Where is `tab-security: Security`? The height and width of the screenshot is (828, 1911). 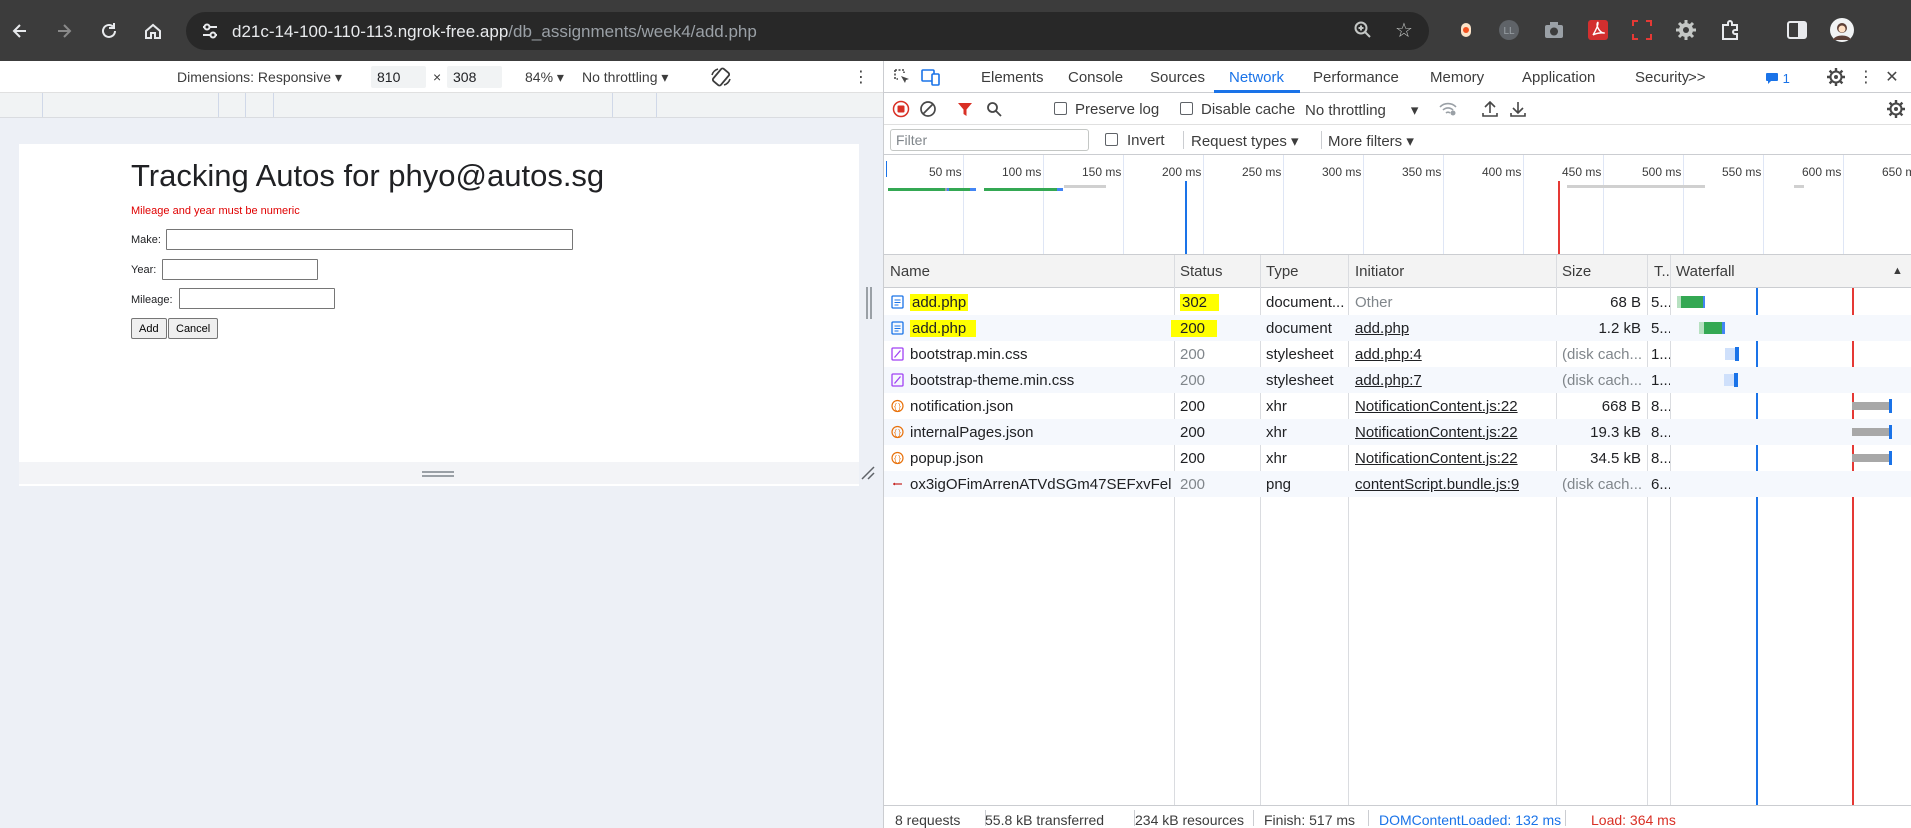 tab-security: Security is located at coordinates (1662, 77).